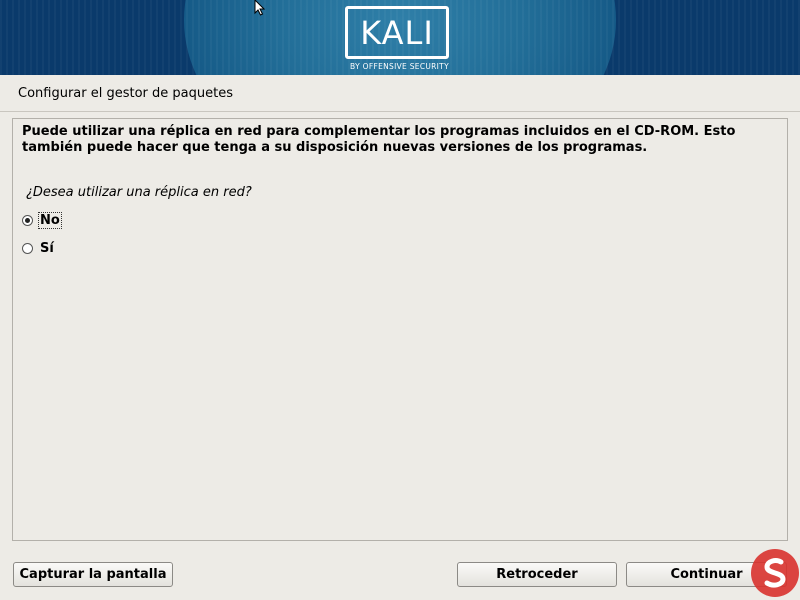 The width and height of the screenshot is (800, 600). Describe the element at coordinates (397, 33) in the screenshot. I see `logo-text: KALI` at that location.